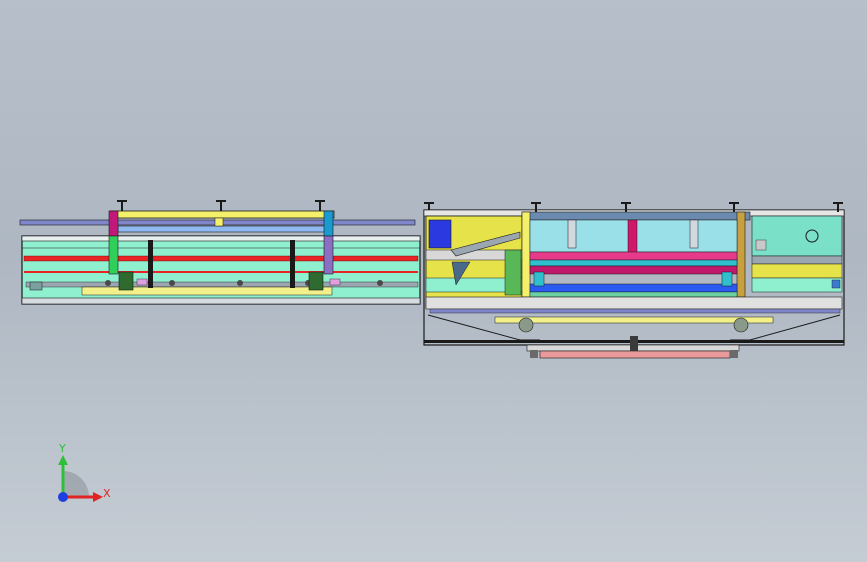  What do you see at coordinates (634, 280) in the screenshot?
I see `right-processing-module` at bounding box center [634, 280].